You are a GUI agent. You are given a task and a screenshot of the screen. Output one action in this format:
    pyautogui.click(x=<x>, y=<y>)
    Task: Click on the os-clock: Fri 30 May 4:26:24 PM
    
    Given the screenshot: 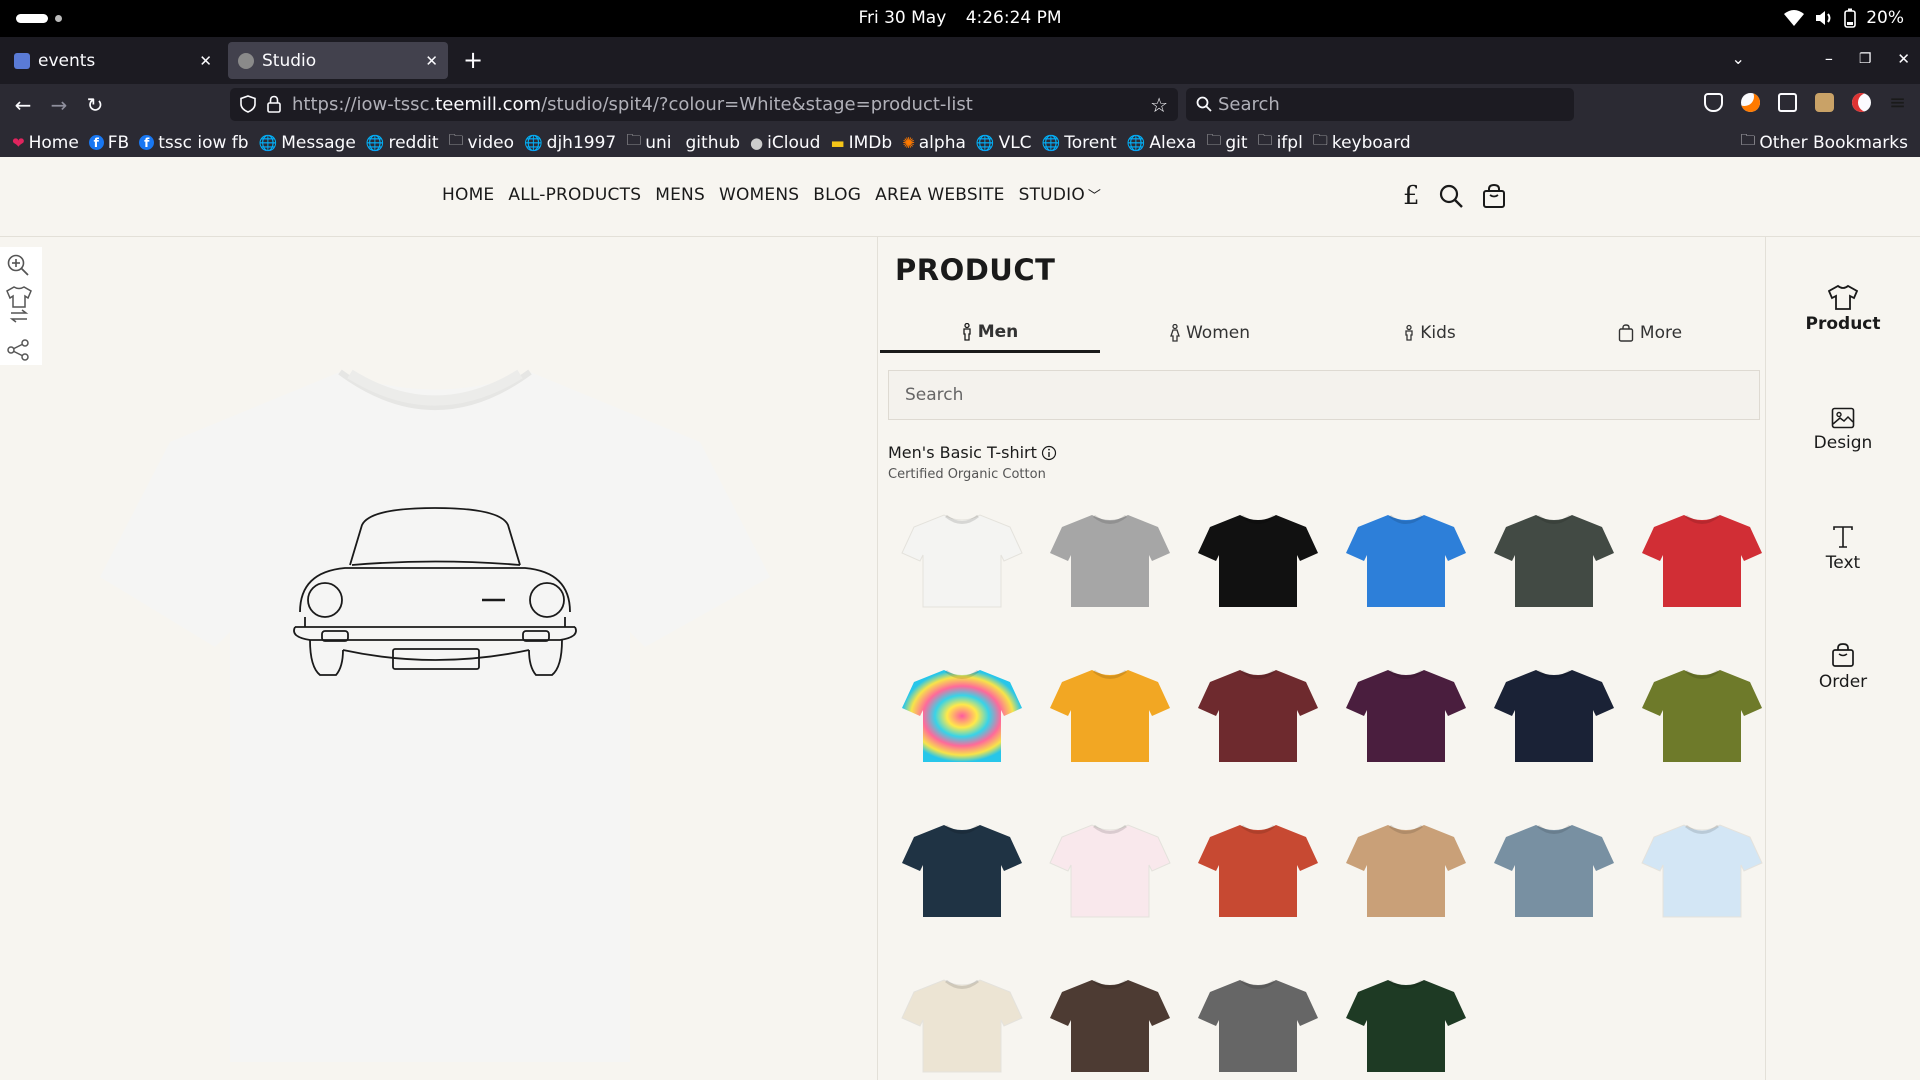 What is the action you would take?
    pyautogui.click(x=960, y=18)
    